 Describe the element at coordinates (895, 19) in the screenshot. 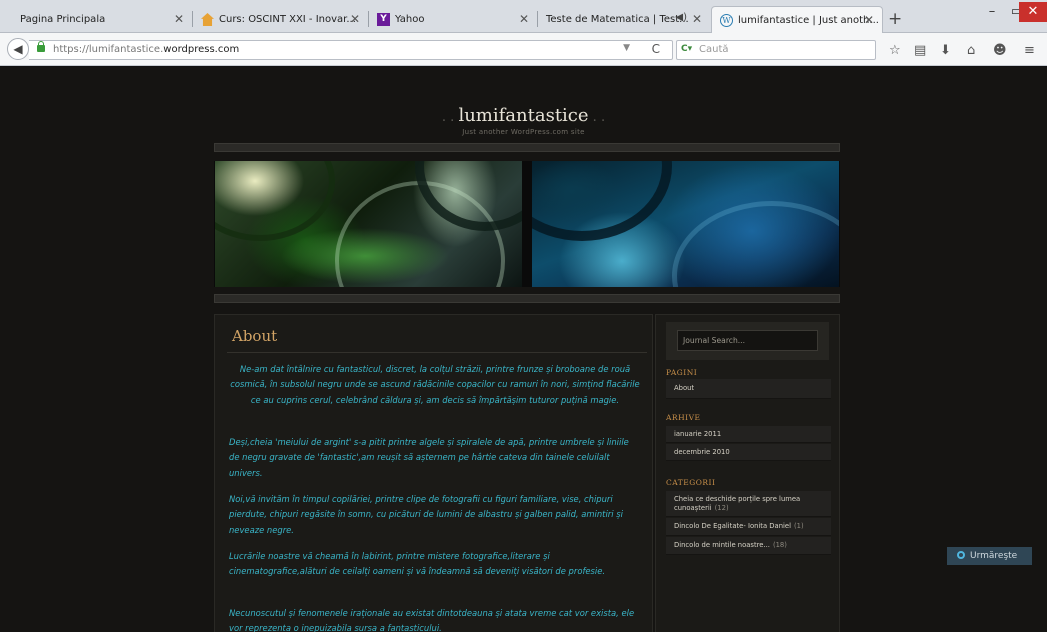

I see `new-tab-button: +` at that location.